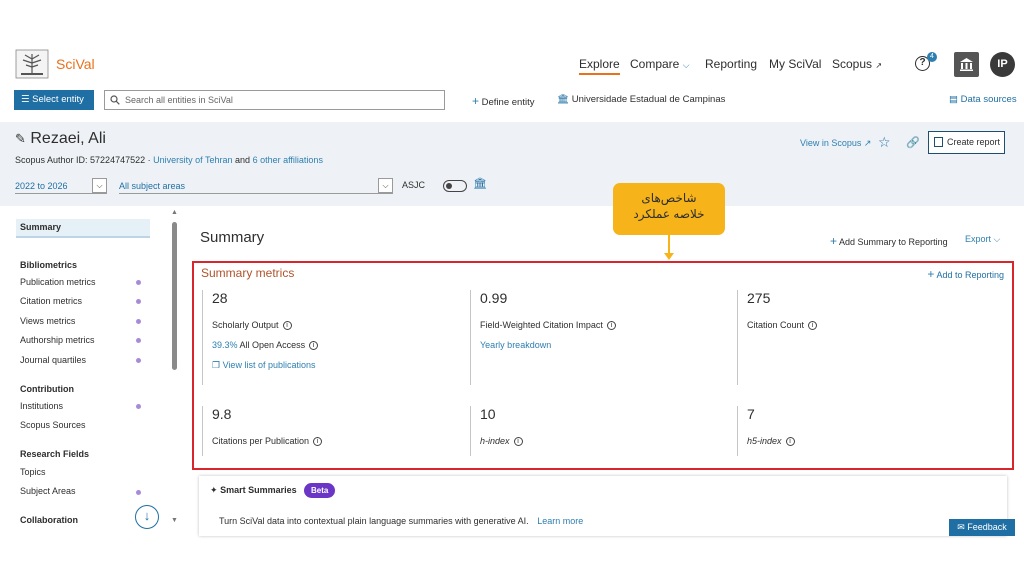 This screenshot has width=1024, height=576. Describe the element at coordinates (57, 340) in the screenshot. I see `sidebar-item-authorship-metrics: Authorship metrics` at that location.